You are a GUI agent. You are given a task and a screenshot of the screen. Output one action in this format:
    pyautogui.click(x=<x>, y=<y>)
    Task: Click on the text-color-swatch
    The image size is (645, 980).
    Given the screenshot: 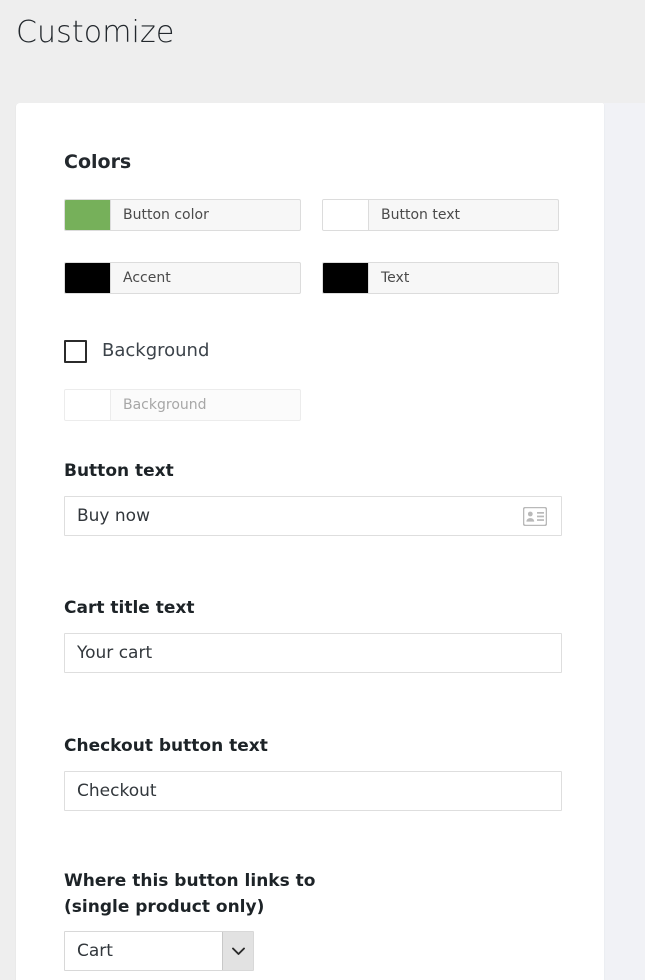 What is the action you would take?
    pyautogui.click(x=346, y=278)
    